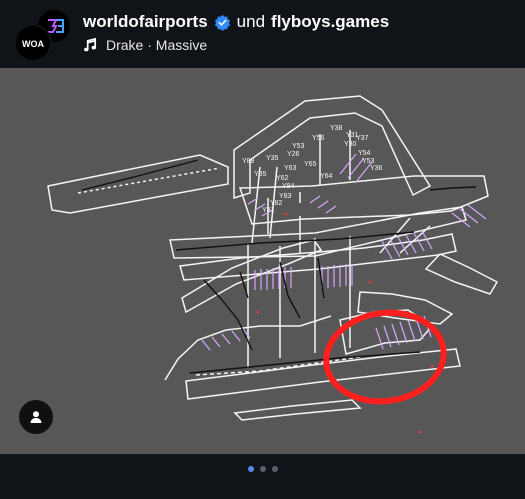 The image size is (525, 499). Describe the element at coordinates (260, 174) in the screenshot. I see `stand-label: Y85` at that location.